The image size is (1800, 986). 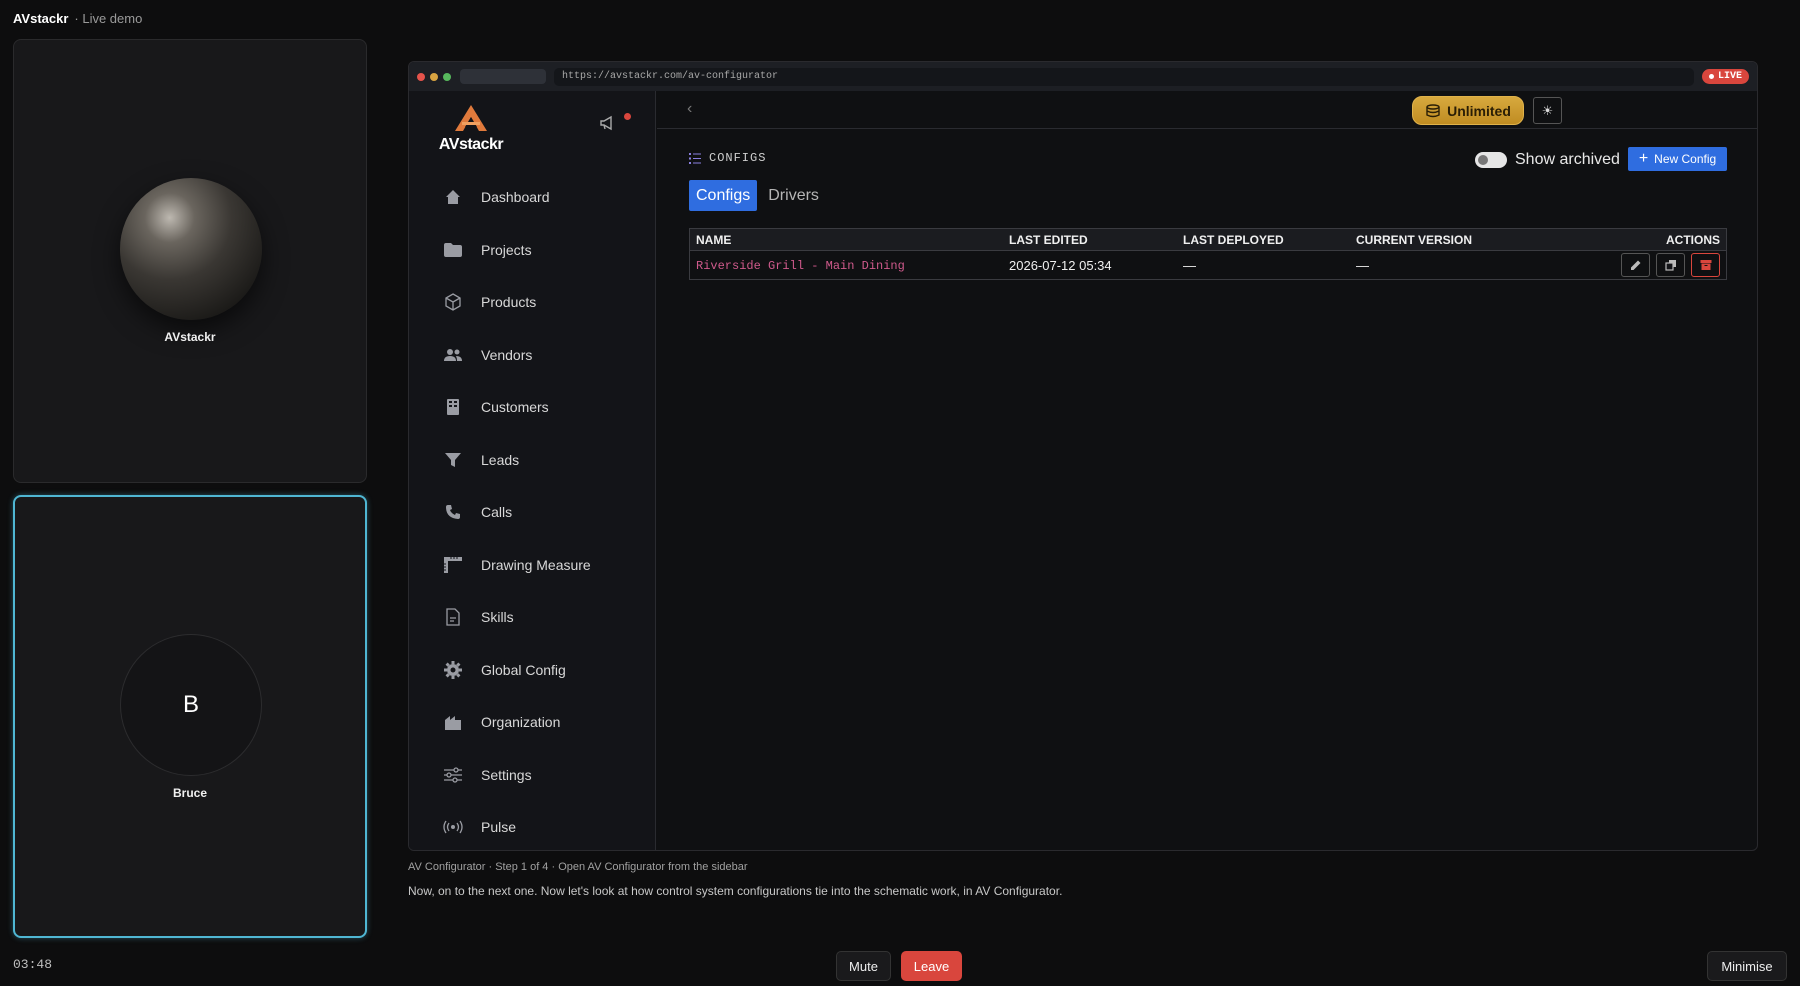 What do you see at coordinates (1747, 966) in the screenshot?
I see `minimise-button: Minimise` at bounding box center [1747, 966].